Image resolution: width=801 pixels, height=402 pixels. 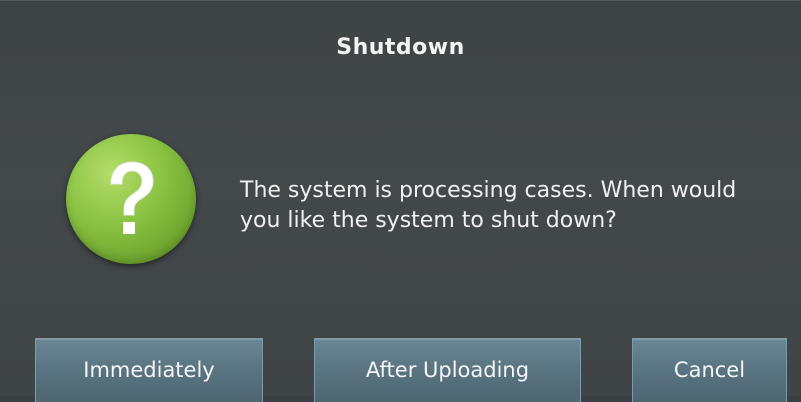 I want to click on question-icon, so click(x=131, y=199).